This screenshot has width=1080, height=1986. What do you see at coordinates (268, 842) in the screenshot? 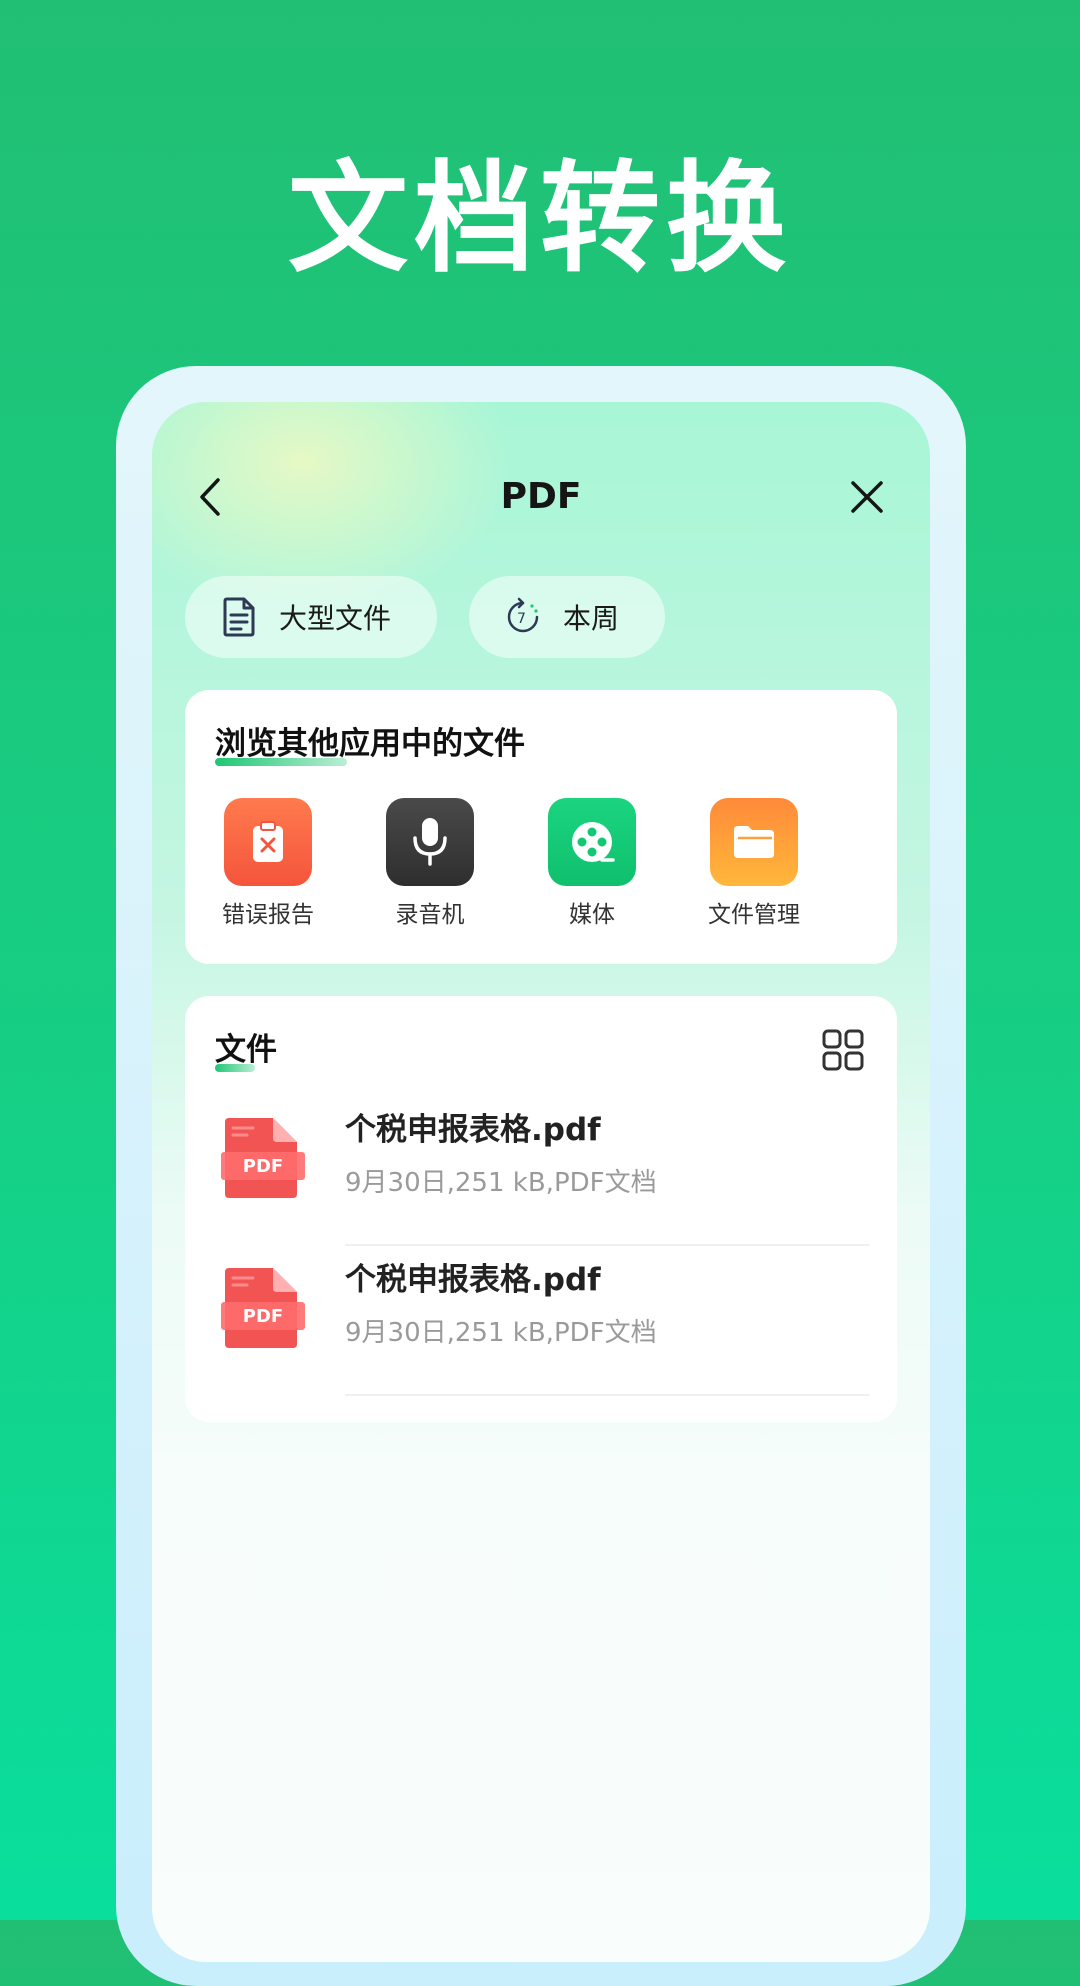
I see `clipboard-x-icon` at bounding box center [268, 842].